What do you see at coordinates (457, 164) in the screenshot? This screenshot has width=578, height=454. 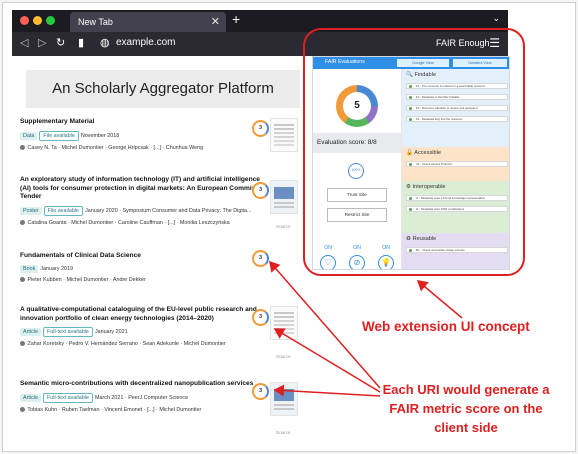 I see `fair-metric-item: A1 - Check Access Protocol` at bounding box center [457, 164].